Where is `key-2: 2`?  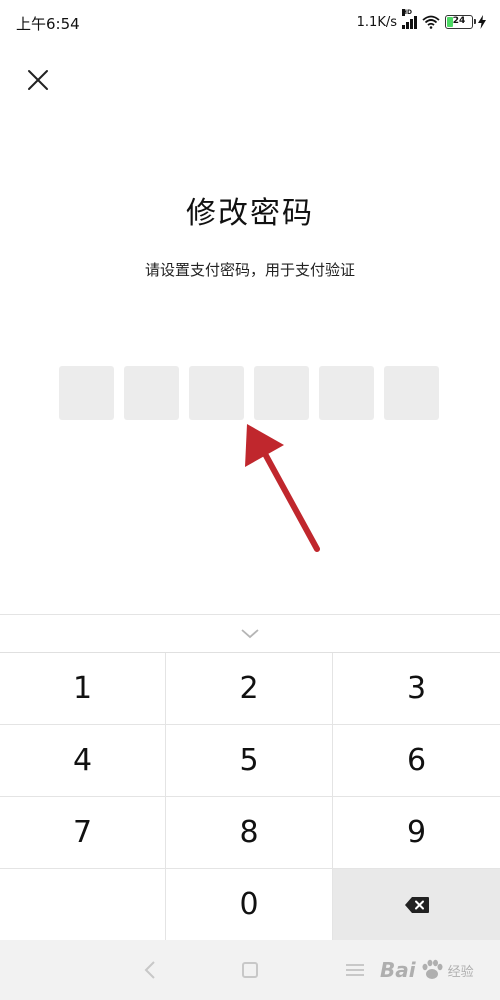 key-2: 2 is located at coordinates (249, 689).